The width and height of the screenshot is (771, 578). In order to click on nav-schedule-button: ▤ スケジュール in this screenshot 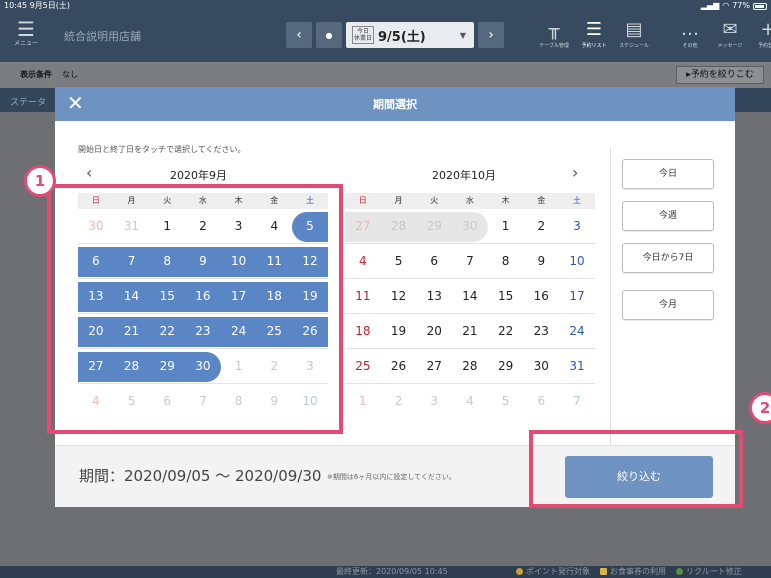, I will do `click(634, 34)`.